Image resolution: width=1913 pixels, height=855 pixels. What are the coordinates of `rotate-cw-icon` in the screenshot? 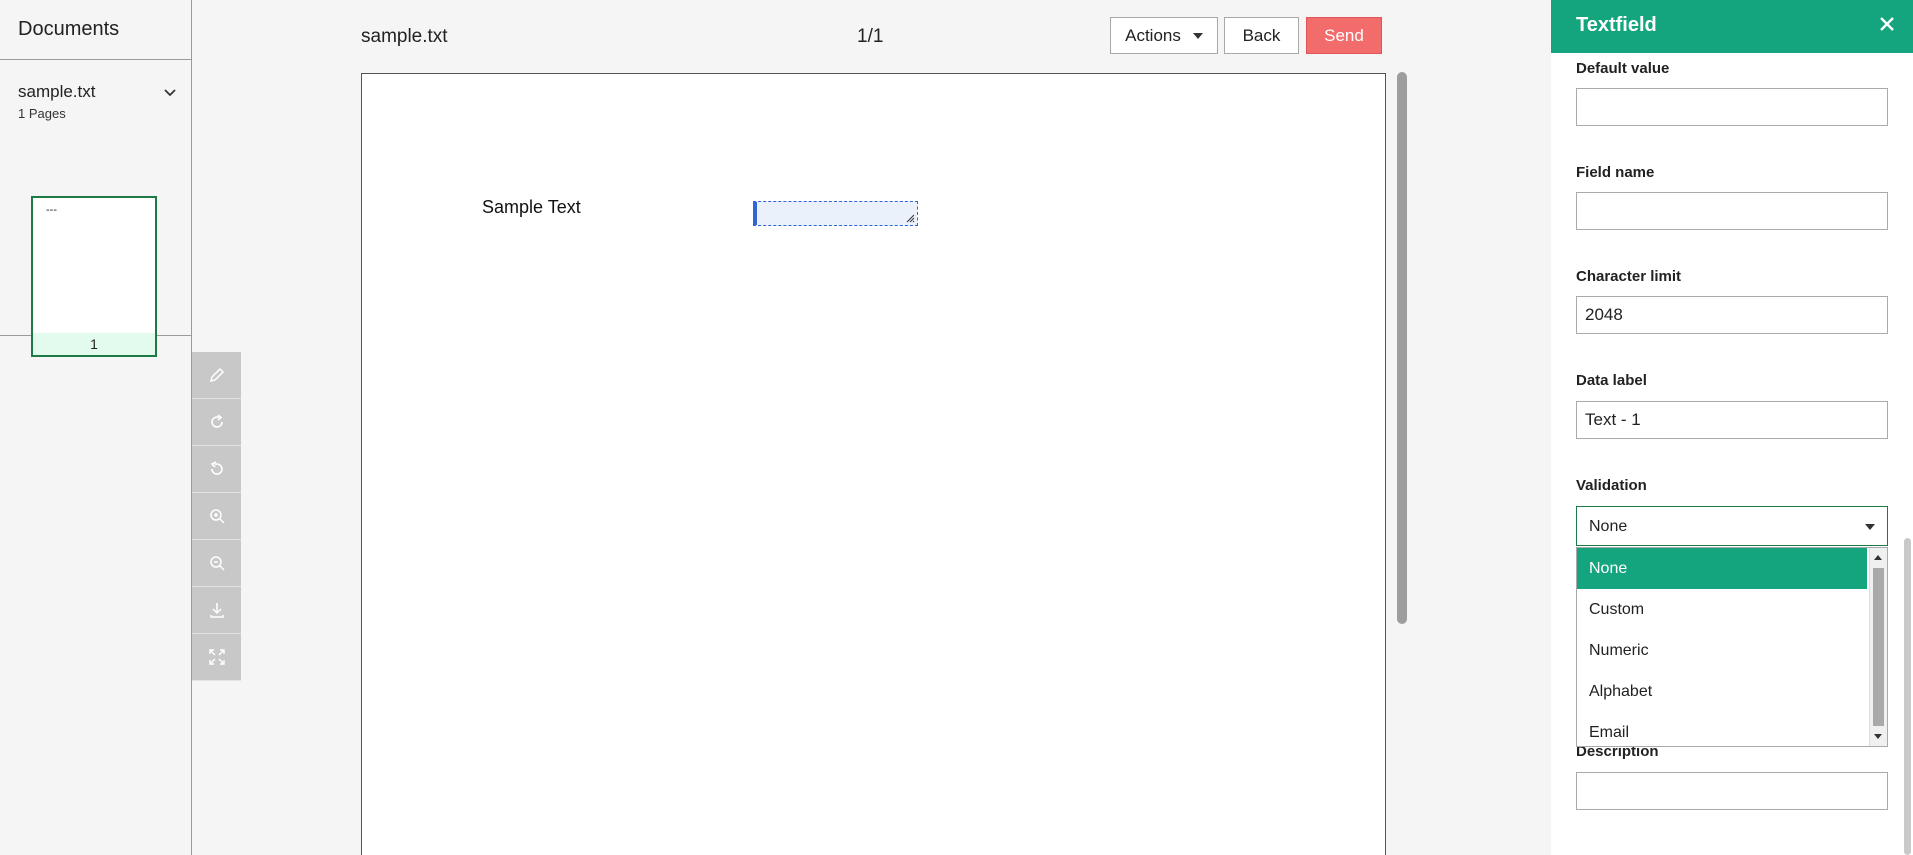 It's located at (216, 421).